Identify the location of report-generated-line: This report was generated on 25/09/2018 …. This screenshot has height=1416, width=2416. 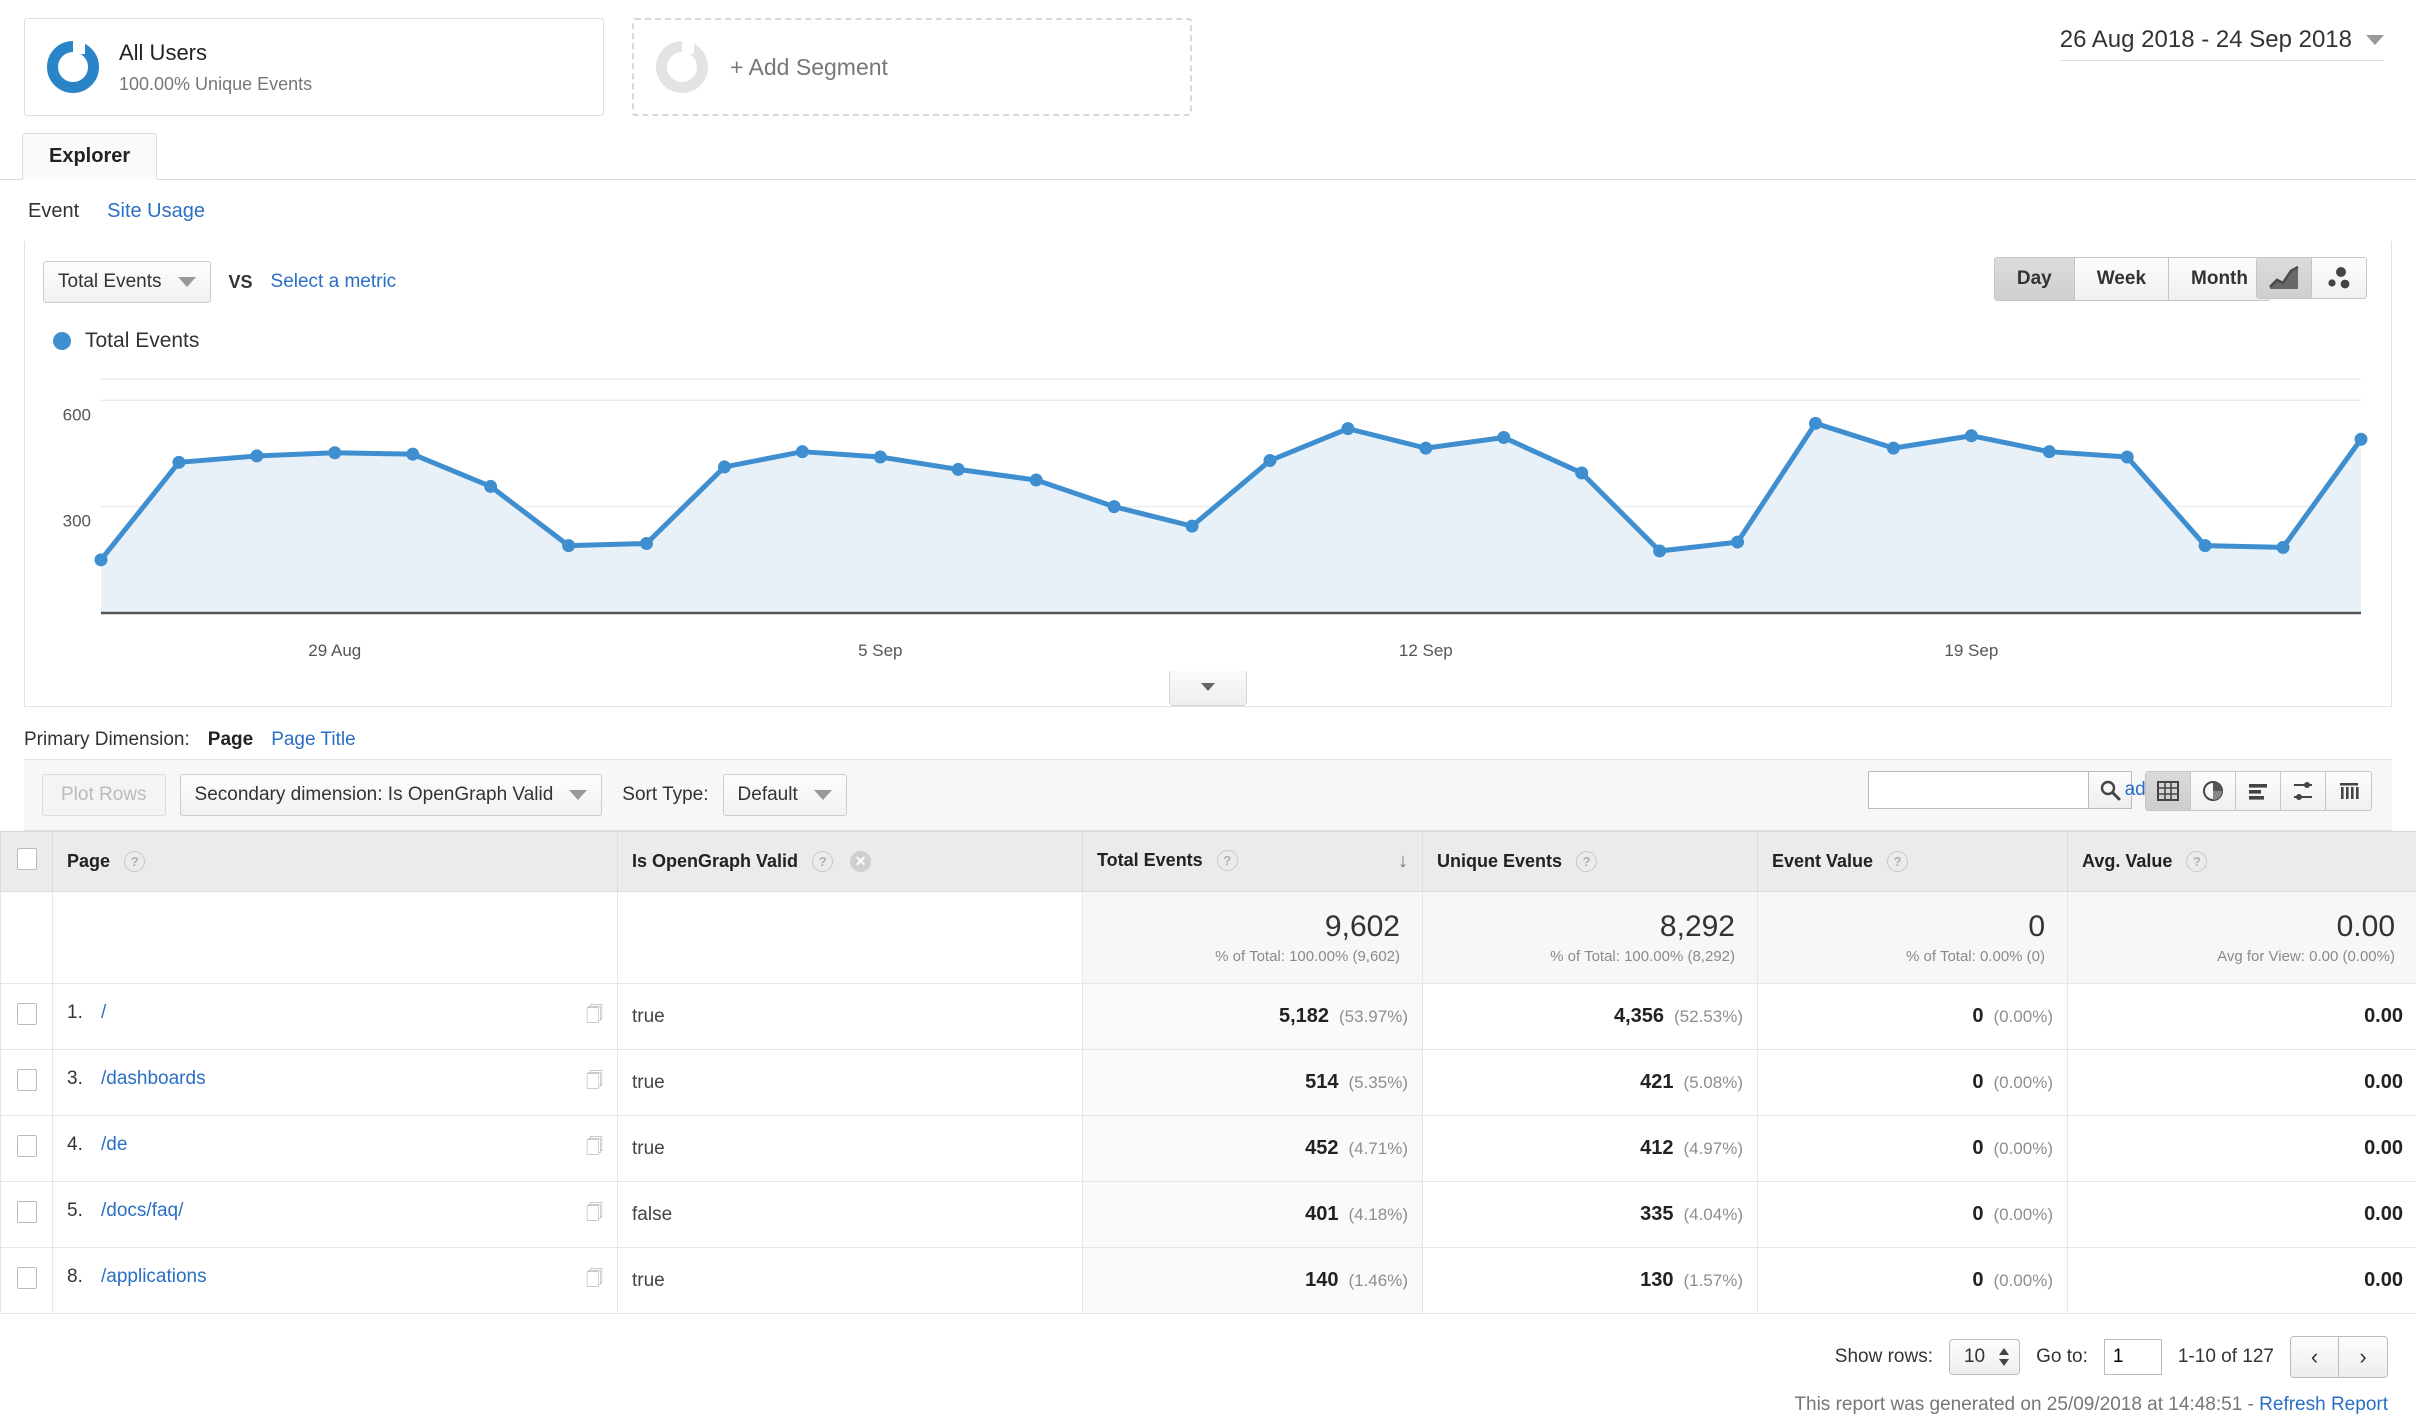
(1208, 1397).